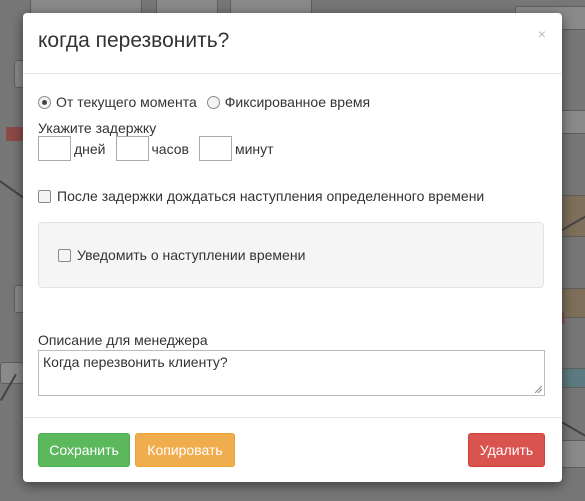 The image size is (585, 501). What do you see at coordinates (297, 102) in the screenshot?
I see `radio-fixed-time-label: Фиксированное время` at bounding box center [297, 102].